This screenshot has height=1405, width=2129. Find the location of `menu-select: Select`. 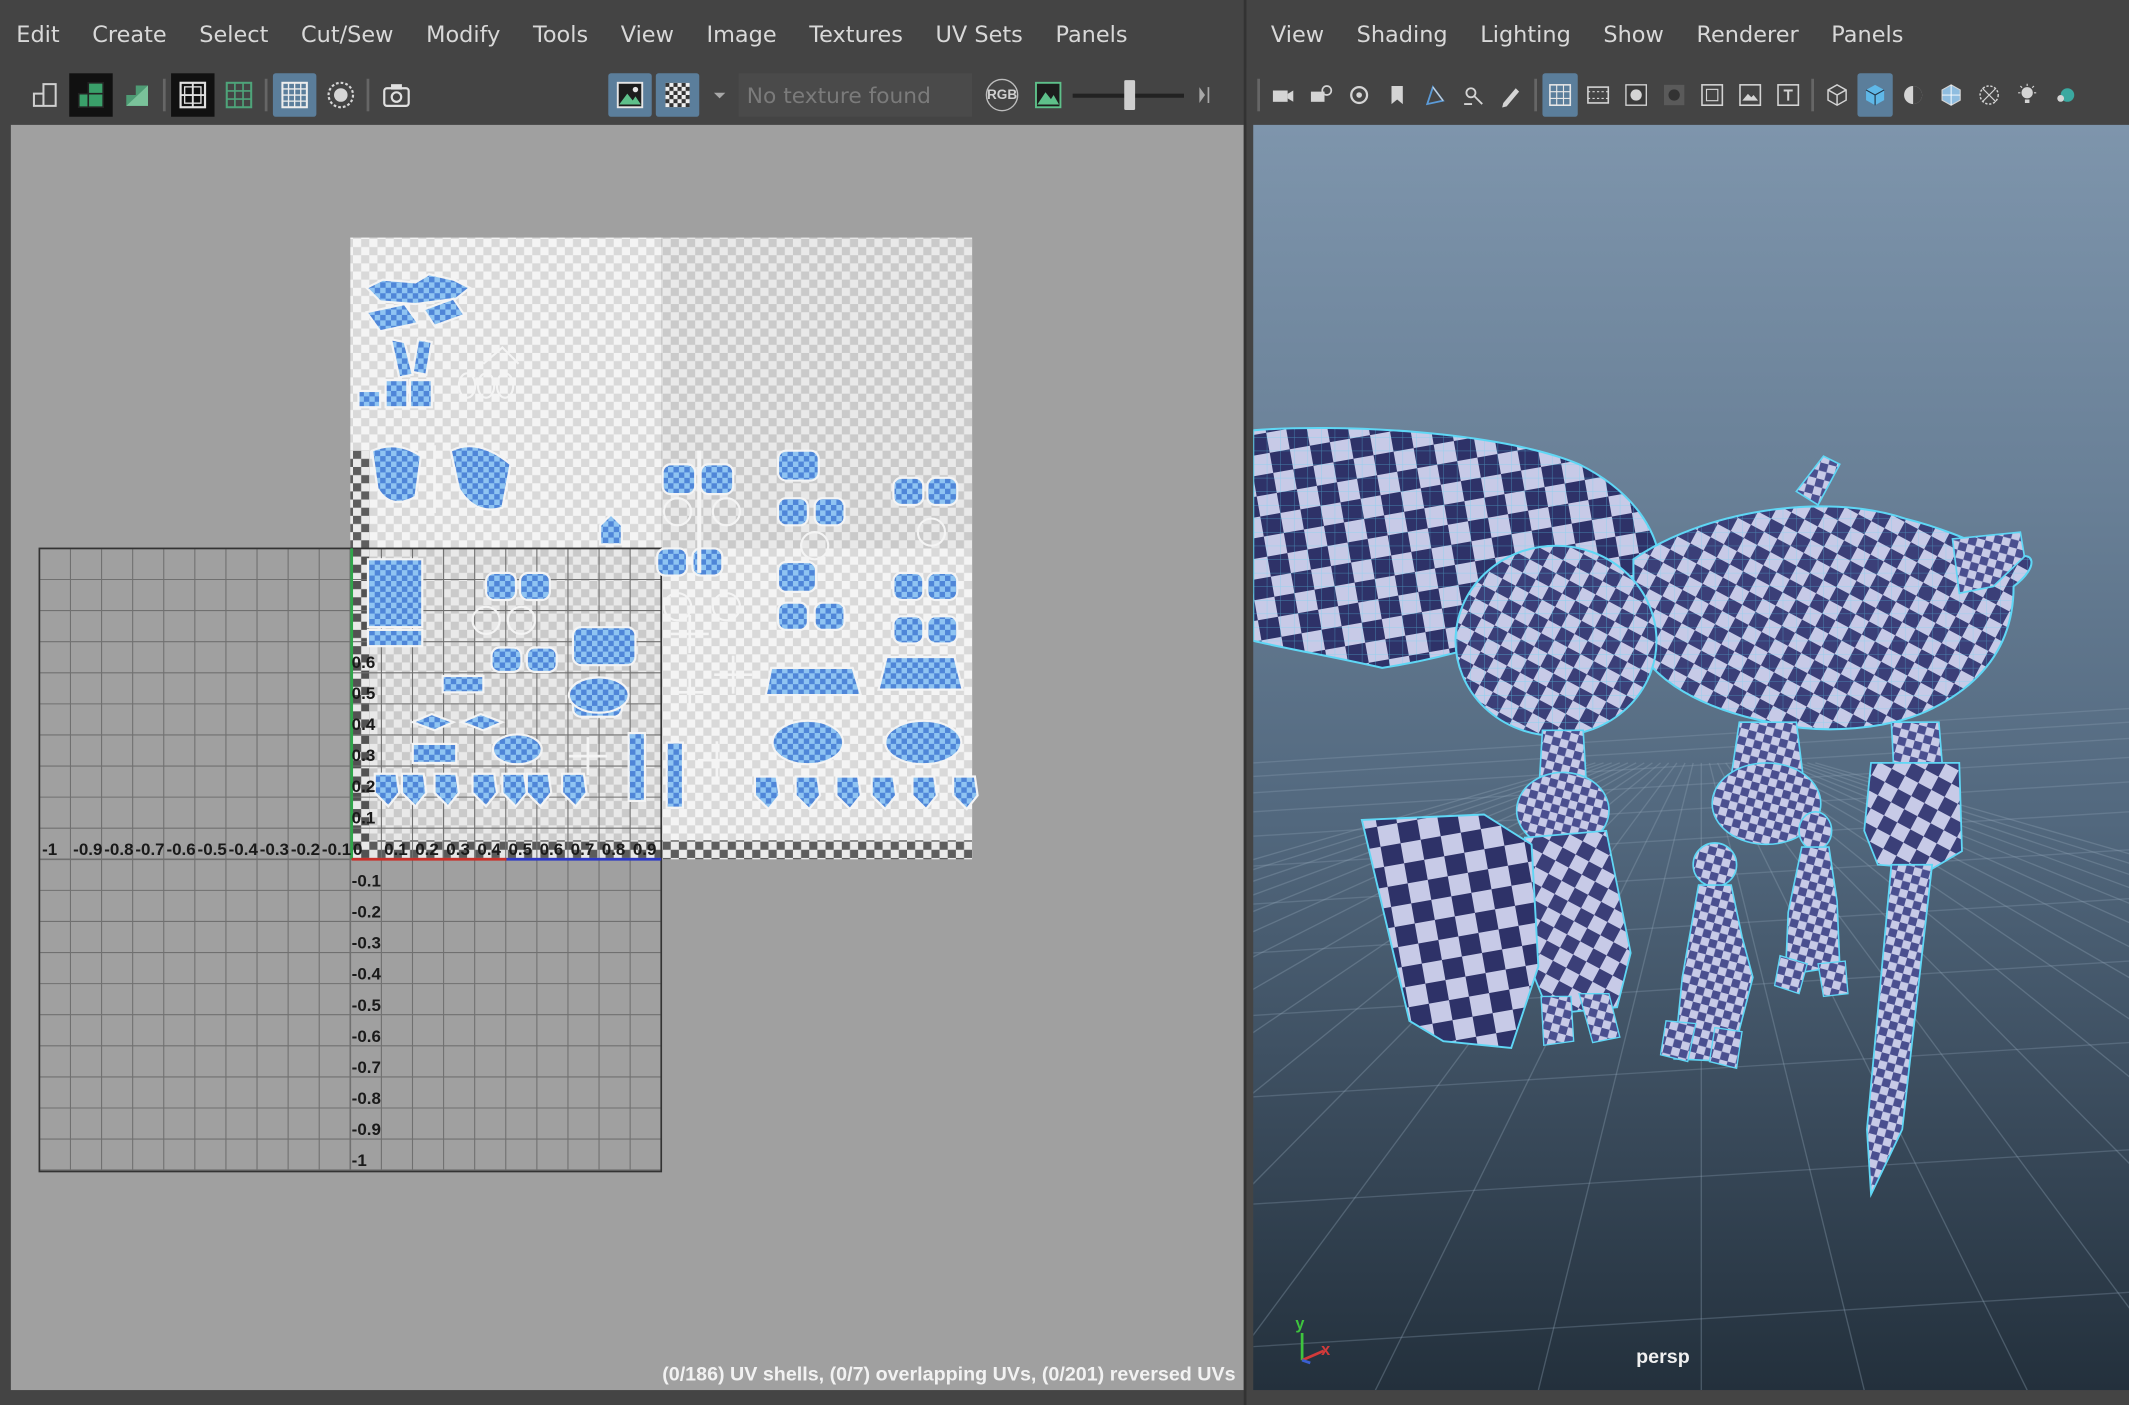

menu-select: Select is located at coordinates (234, 34).